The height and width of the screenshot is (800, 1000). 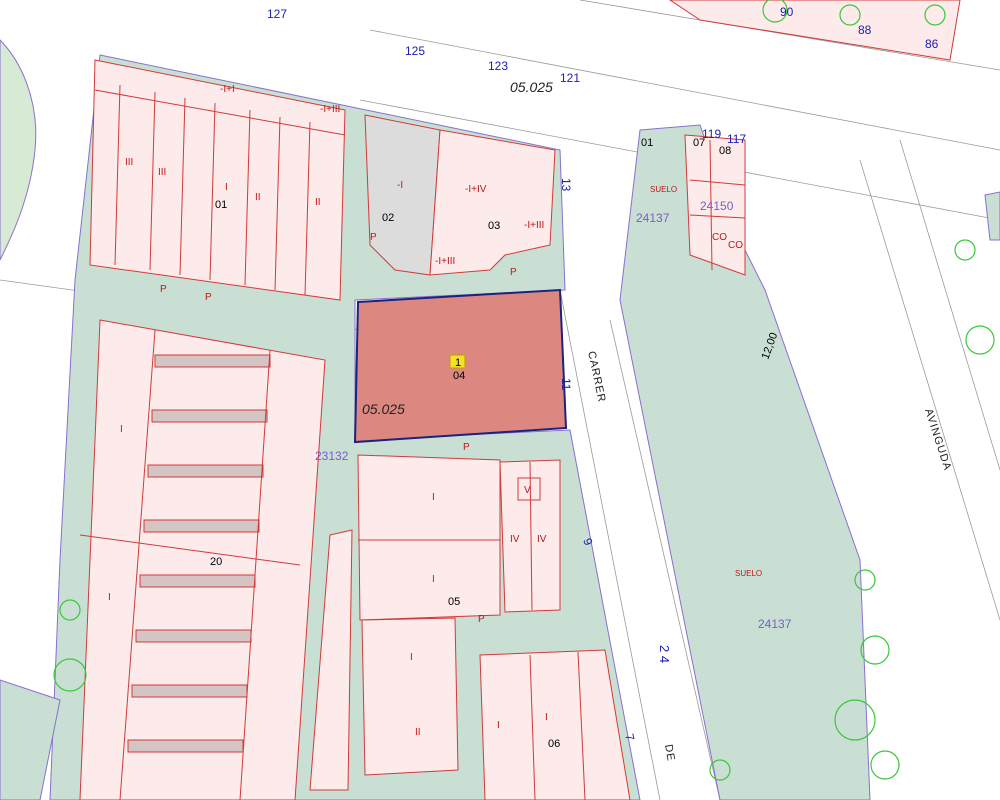 What do you see at coordinates (664, 654) in the screenshot?
I see `house-number: 2 4` at bounding box center [664, 654].